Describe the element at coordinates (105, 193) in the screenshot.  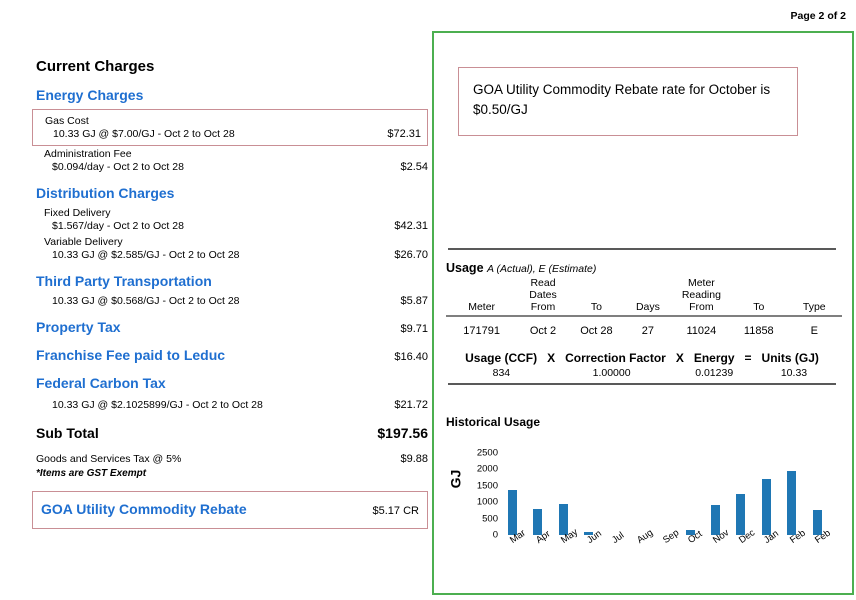
I see `distribution-charges-heading: Distribution Charges` at that location.